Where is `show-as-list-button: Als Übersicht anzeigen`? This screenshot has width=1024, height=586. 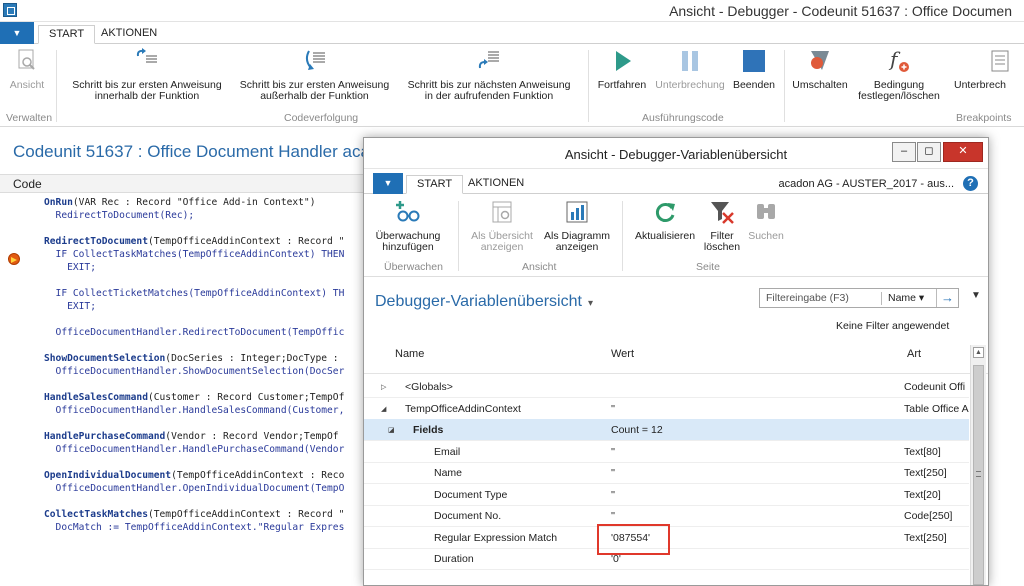
show-as-list-button: Als Übersicht anzeigen is located at coordinates (502, 226).